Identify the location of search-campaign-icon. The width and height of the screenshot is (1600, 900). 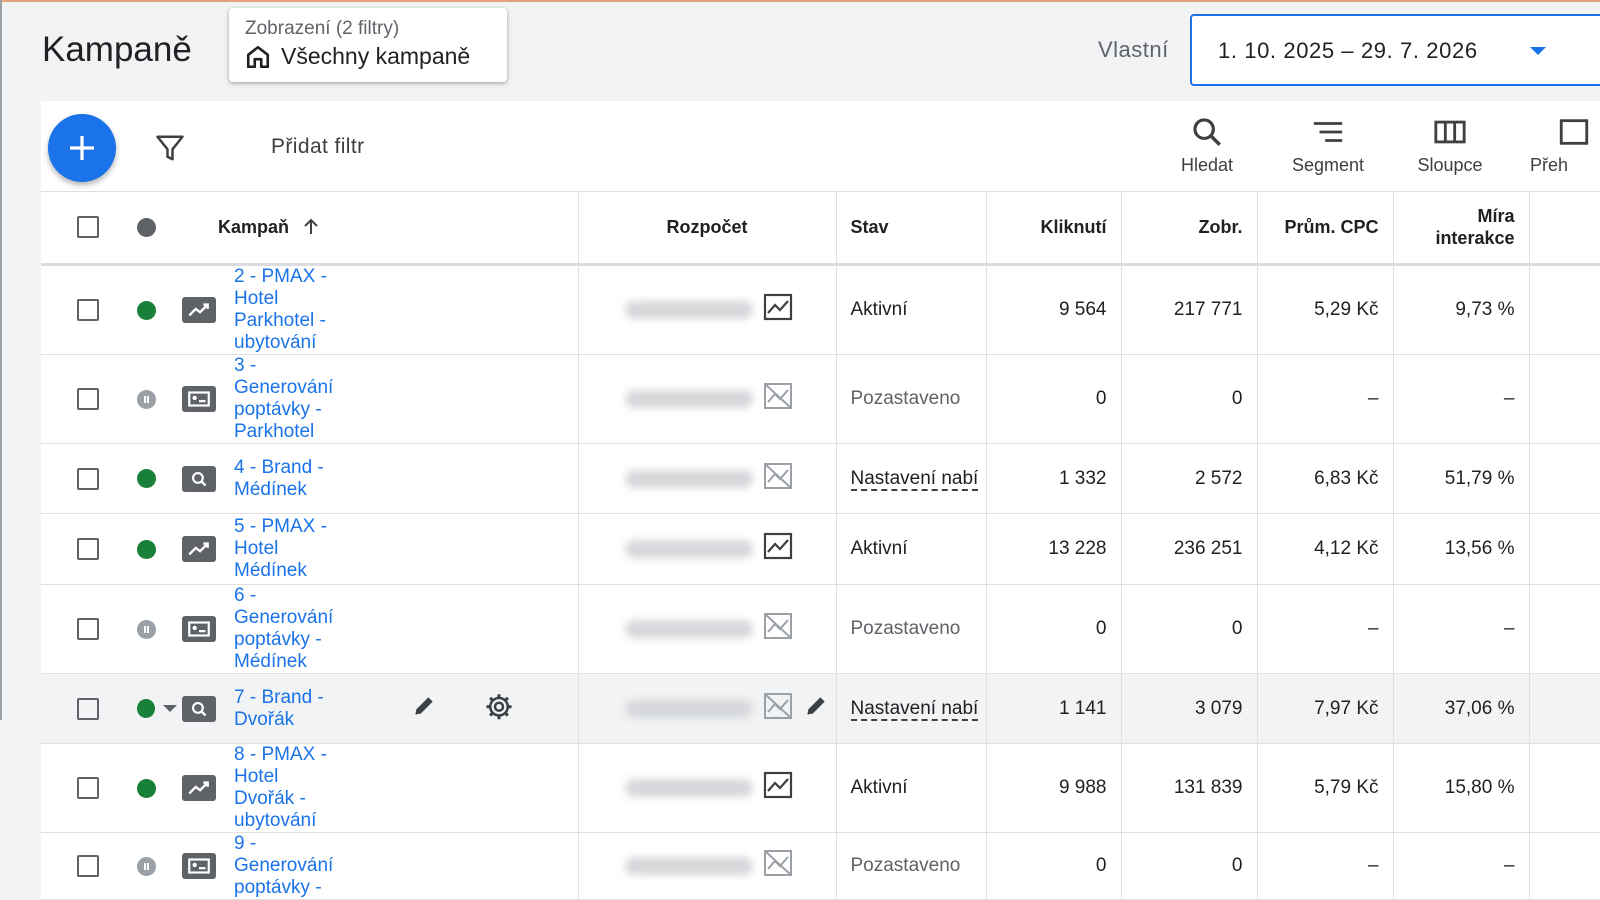
(199, 478).